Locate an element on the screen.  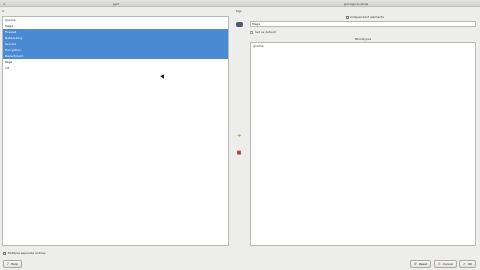
trash-icon: ■ is located at coordinates (239, 152).